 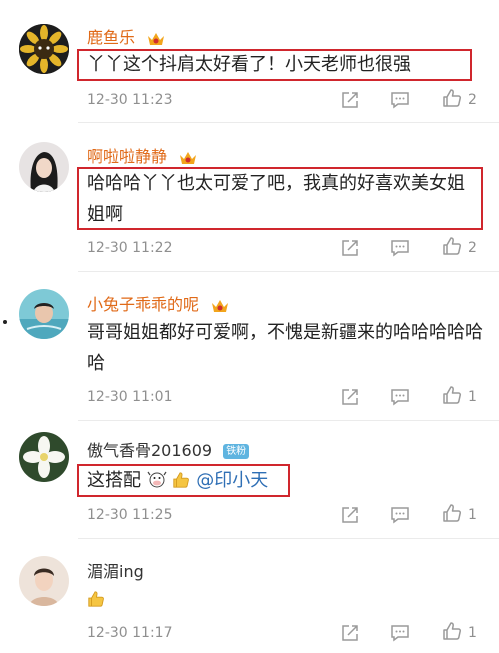 I want to click on comment-text, so click(x=96, y=599).